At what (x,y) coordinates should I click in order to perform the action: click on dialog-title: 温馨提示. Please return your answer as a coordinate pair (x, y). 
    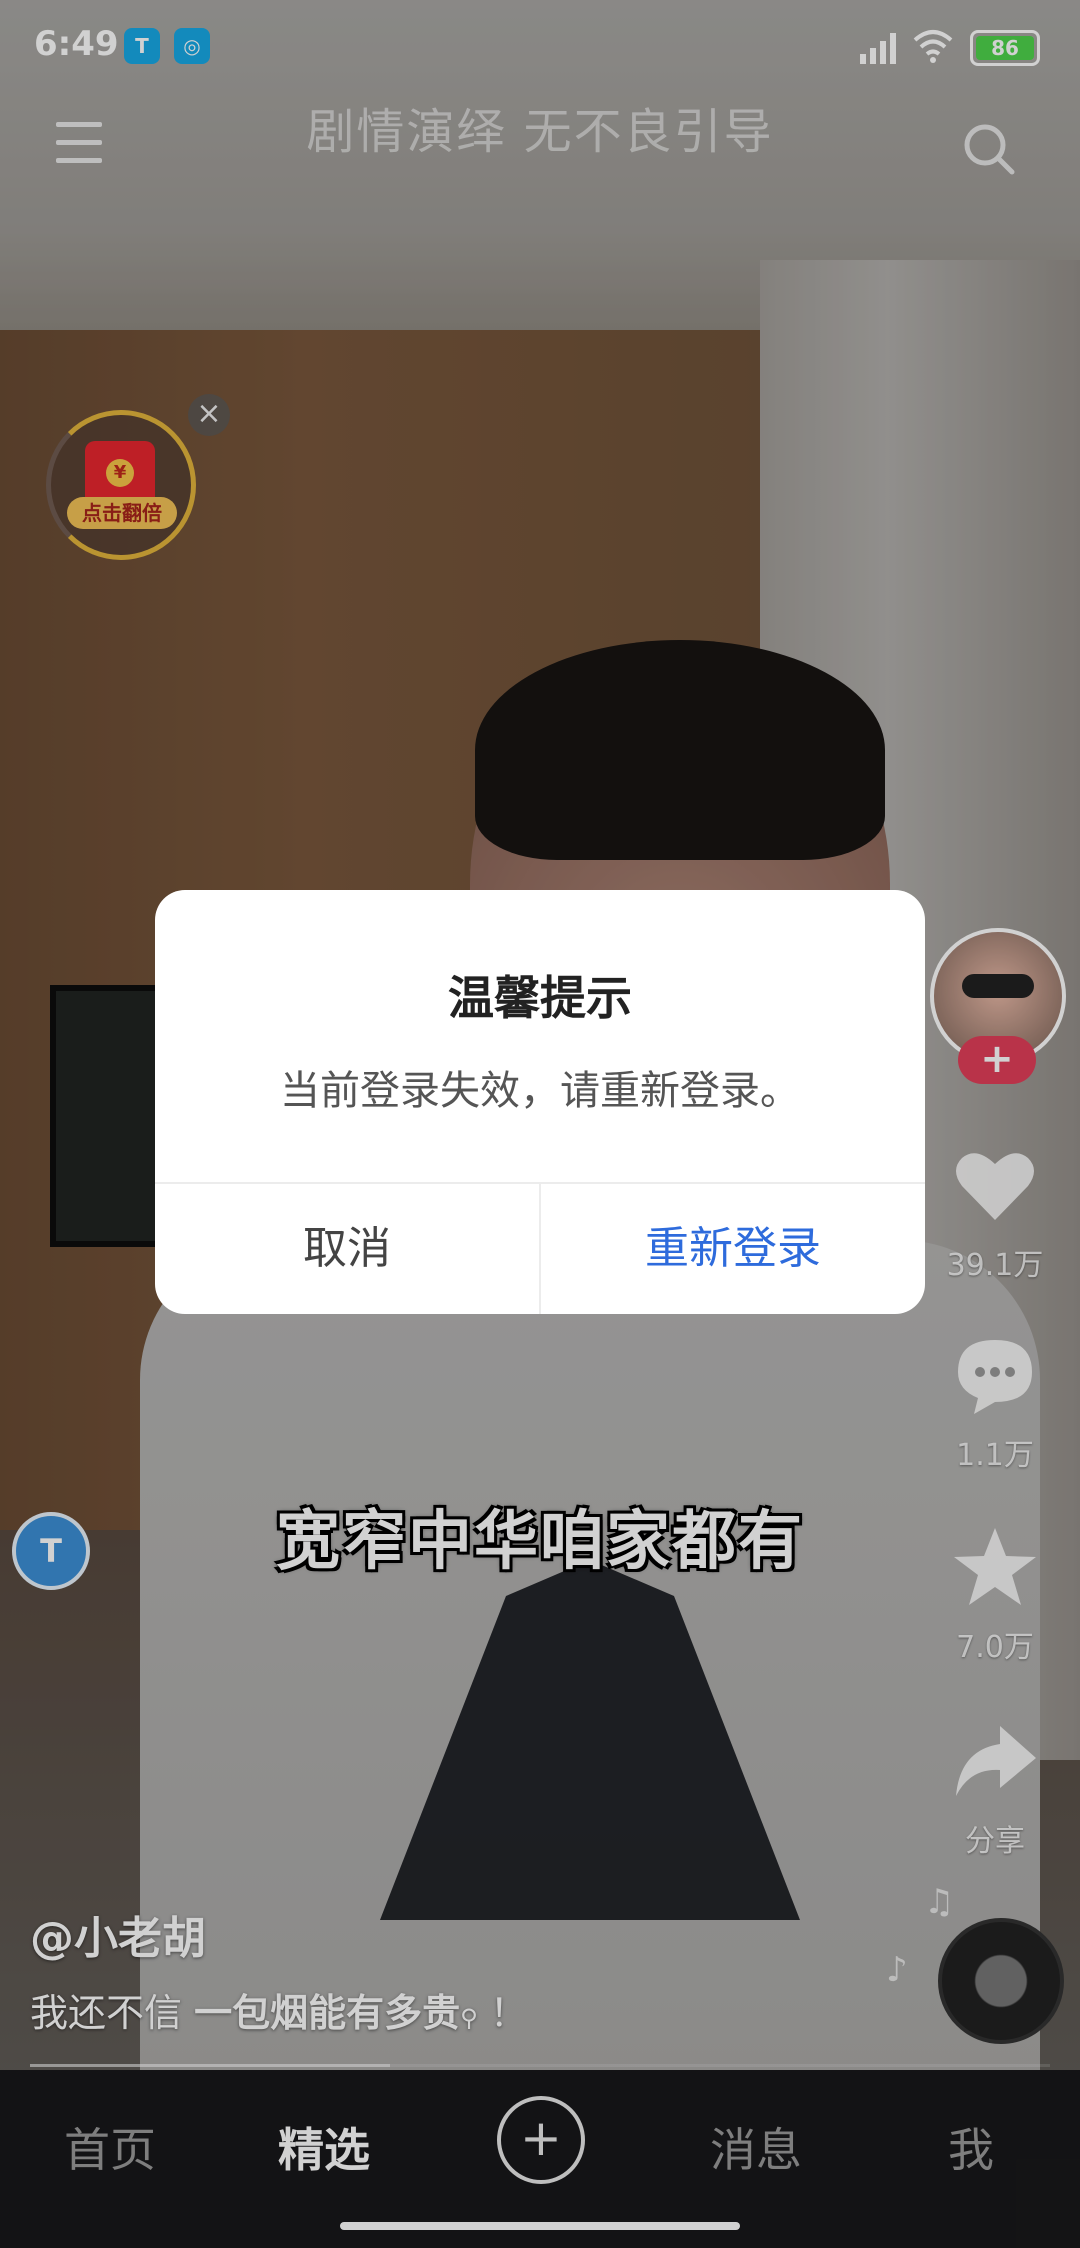
    Looking at the image, I should click on (540, 998).